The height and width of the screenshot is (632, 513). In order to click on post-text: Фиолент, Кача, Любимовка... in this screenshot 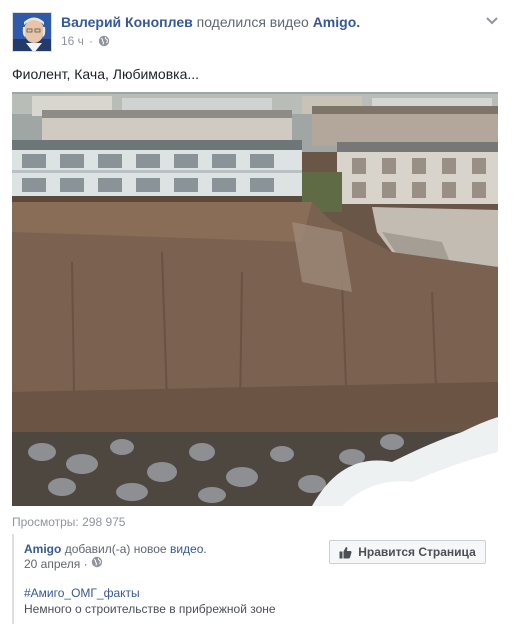, I will do `click(106, 74)`.